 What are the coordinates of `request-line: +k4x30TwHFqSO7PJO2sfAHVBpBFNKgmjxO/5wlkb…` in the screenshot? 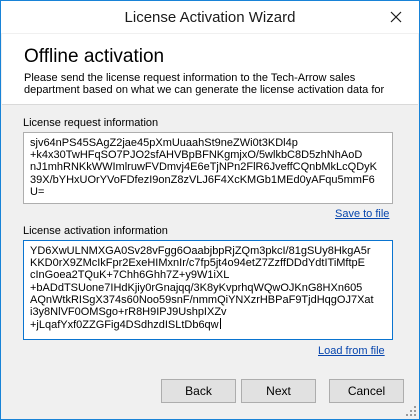 It's located at (196, 155).